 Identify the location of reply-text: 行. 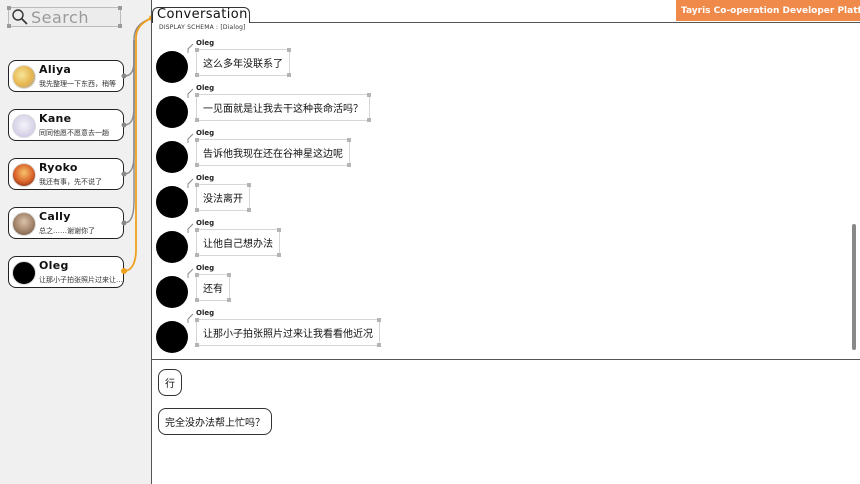
(170, 384).